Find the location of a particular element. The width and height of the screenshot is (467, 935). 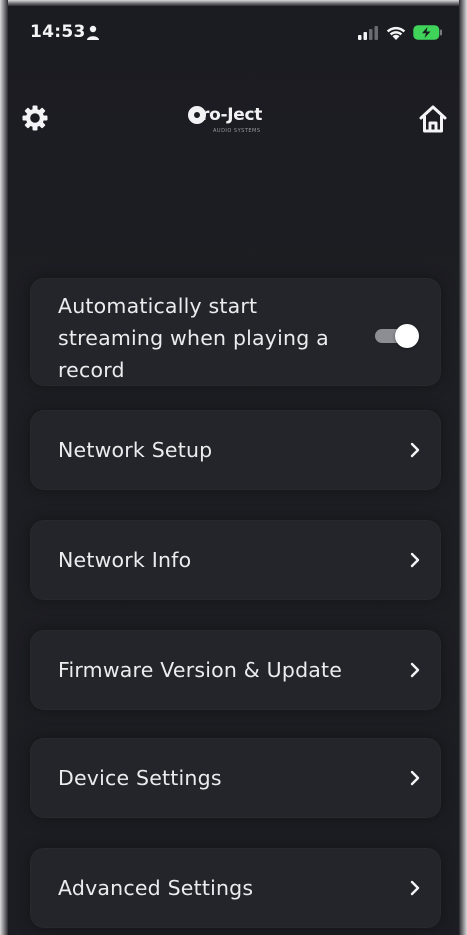

person-icon is located at coordinates (93, 32).